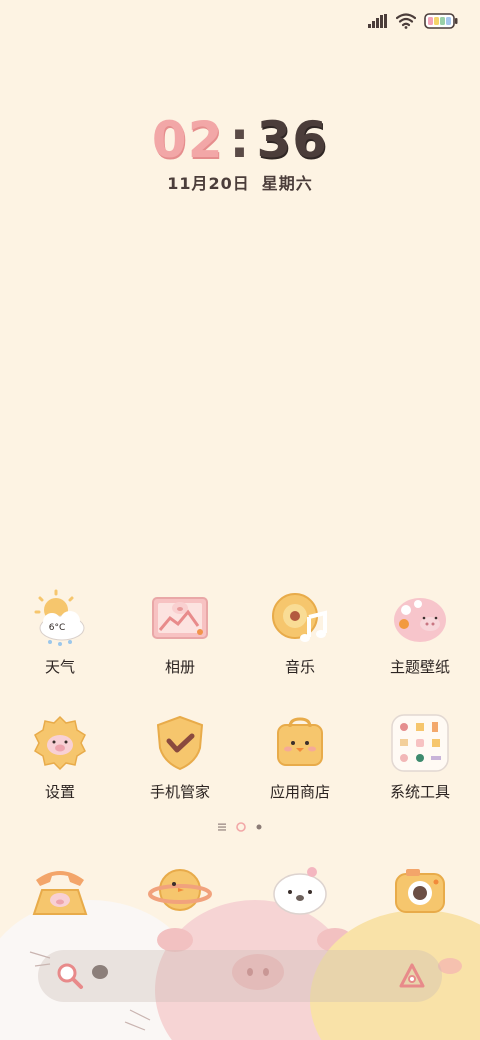 The width and height of the screenshot is (480, 1040). I want to click on app-store-icon, so click(300, 743).